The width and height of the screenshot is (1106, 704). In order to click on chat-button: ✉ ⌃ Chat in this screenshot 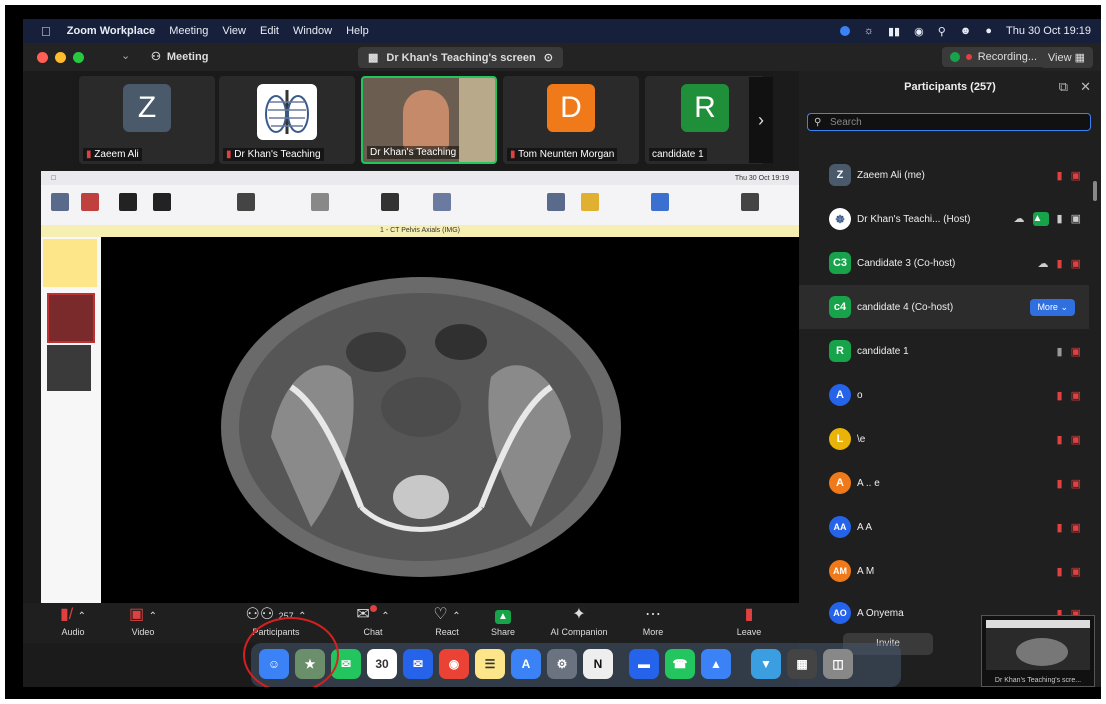, I will do `click(373, 623)`.